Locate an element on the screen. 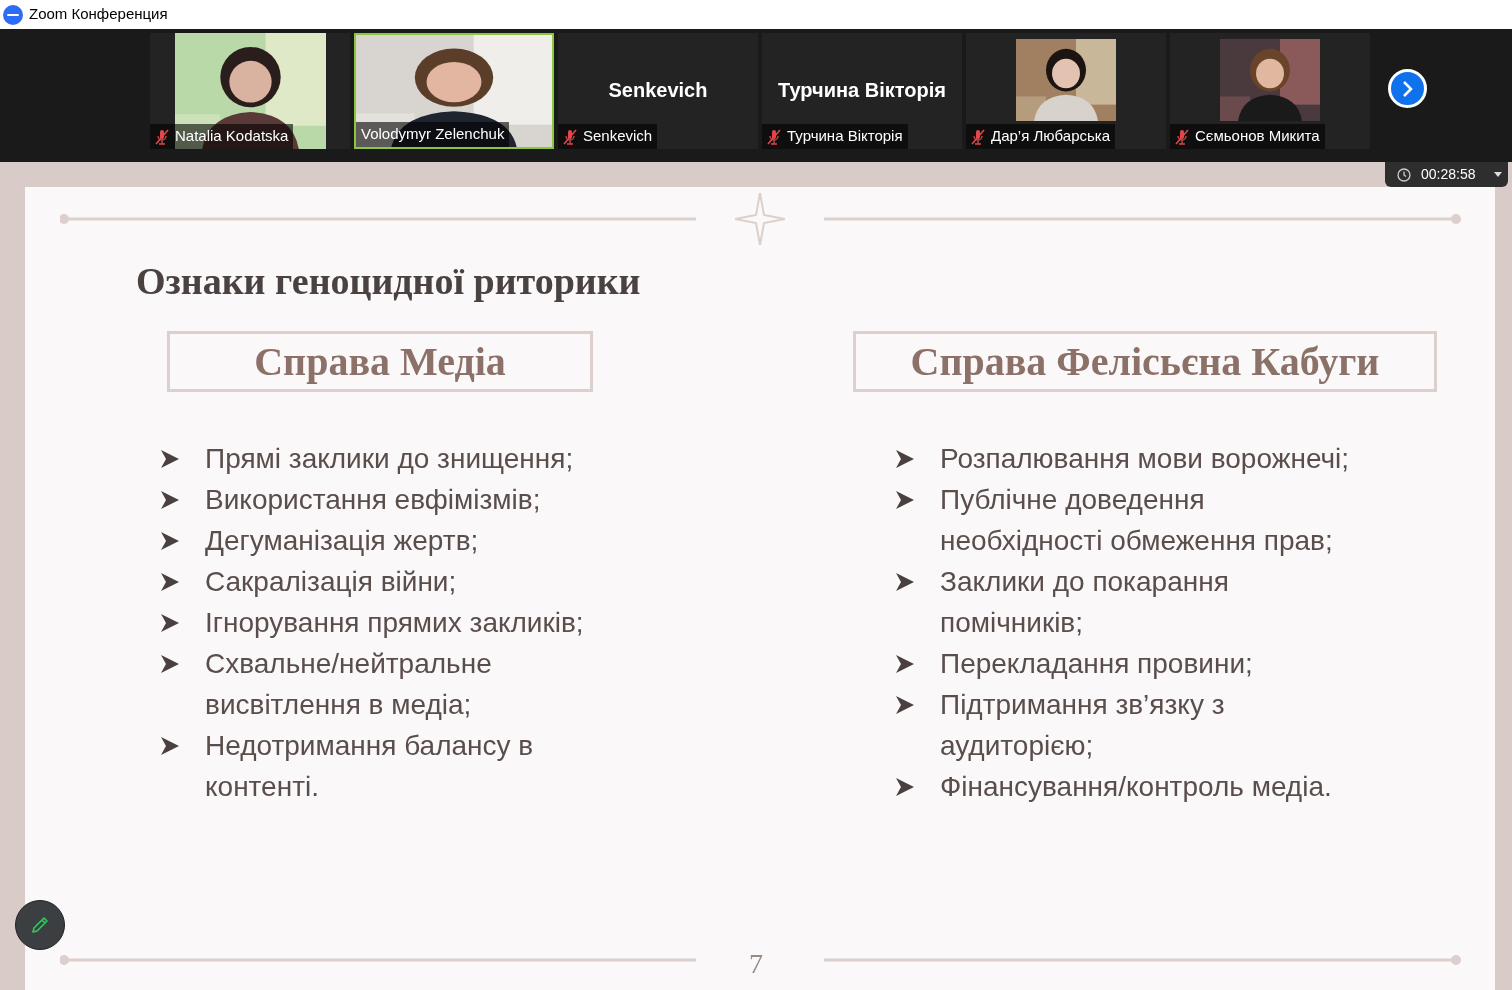 The width and height of the screenshot is (1512, 990). bullet-text: Підтримання зв’язку з аудиторією; is located at coordinates (1082, 725).